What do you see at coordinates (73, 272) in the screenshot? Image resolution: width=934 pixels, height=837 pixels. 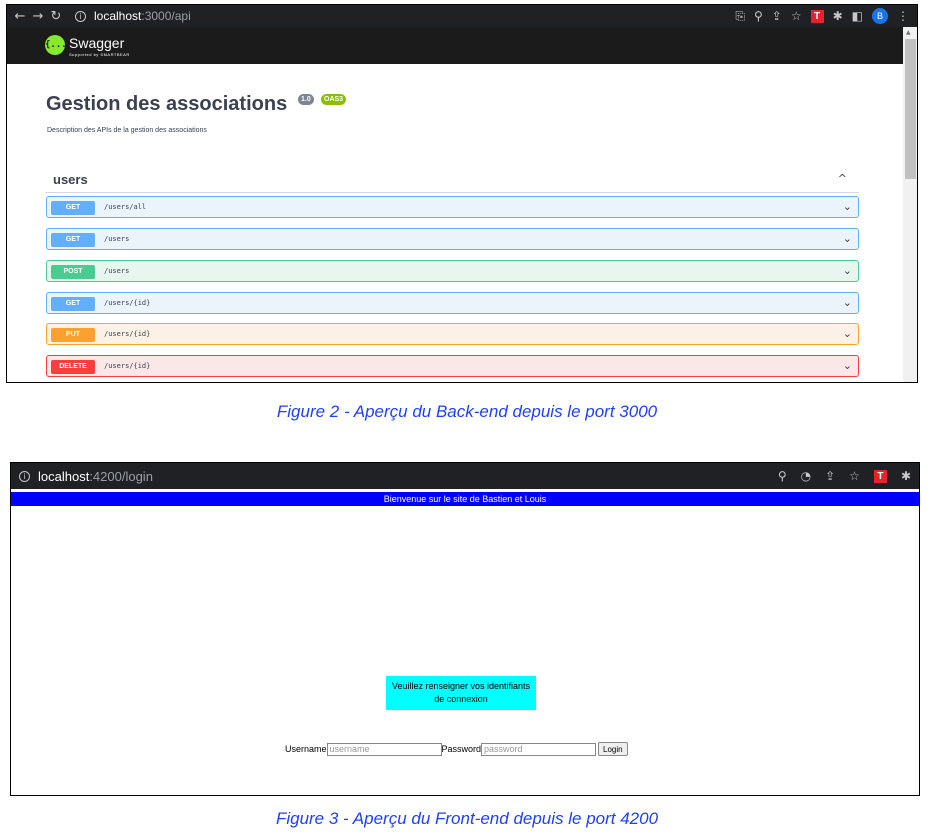 I see `method-badge: POST` at bounding box center [73, 272].